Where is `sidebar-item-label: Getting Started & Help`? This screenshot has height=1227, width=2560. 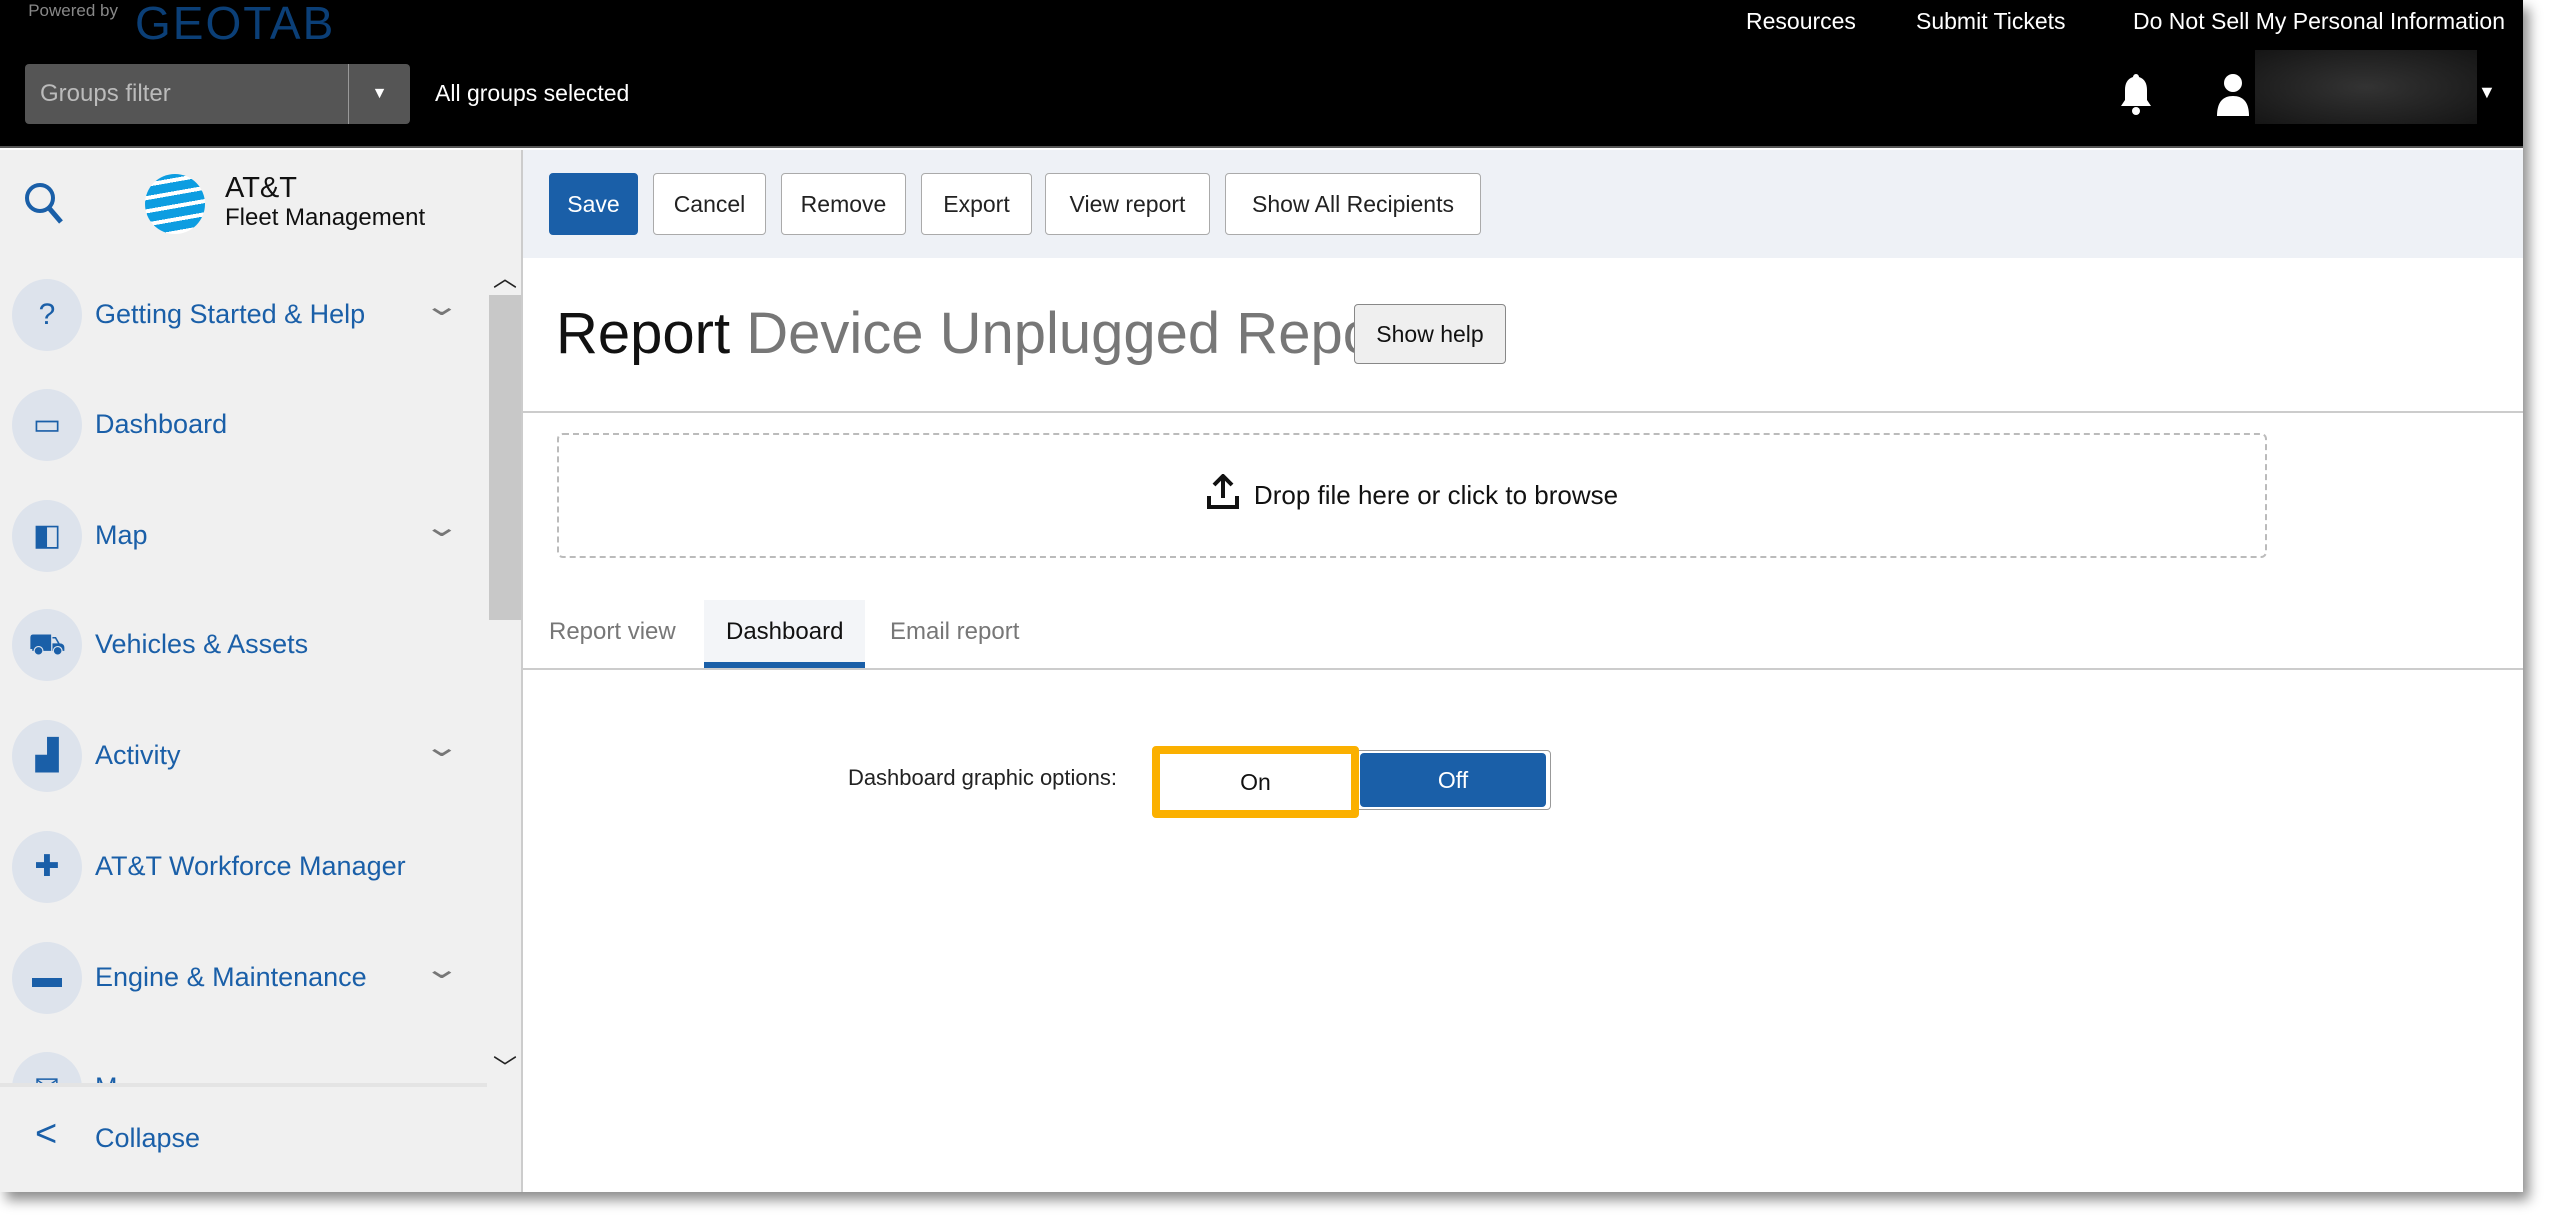
sidebar-item-label: Getting Started & Help is located at coordinates (230, 314).